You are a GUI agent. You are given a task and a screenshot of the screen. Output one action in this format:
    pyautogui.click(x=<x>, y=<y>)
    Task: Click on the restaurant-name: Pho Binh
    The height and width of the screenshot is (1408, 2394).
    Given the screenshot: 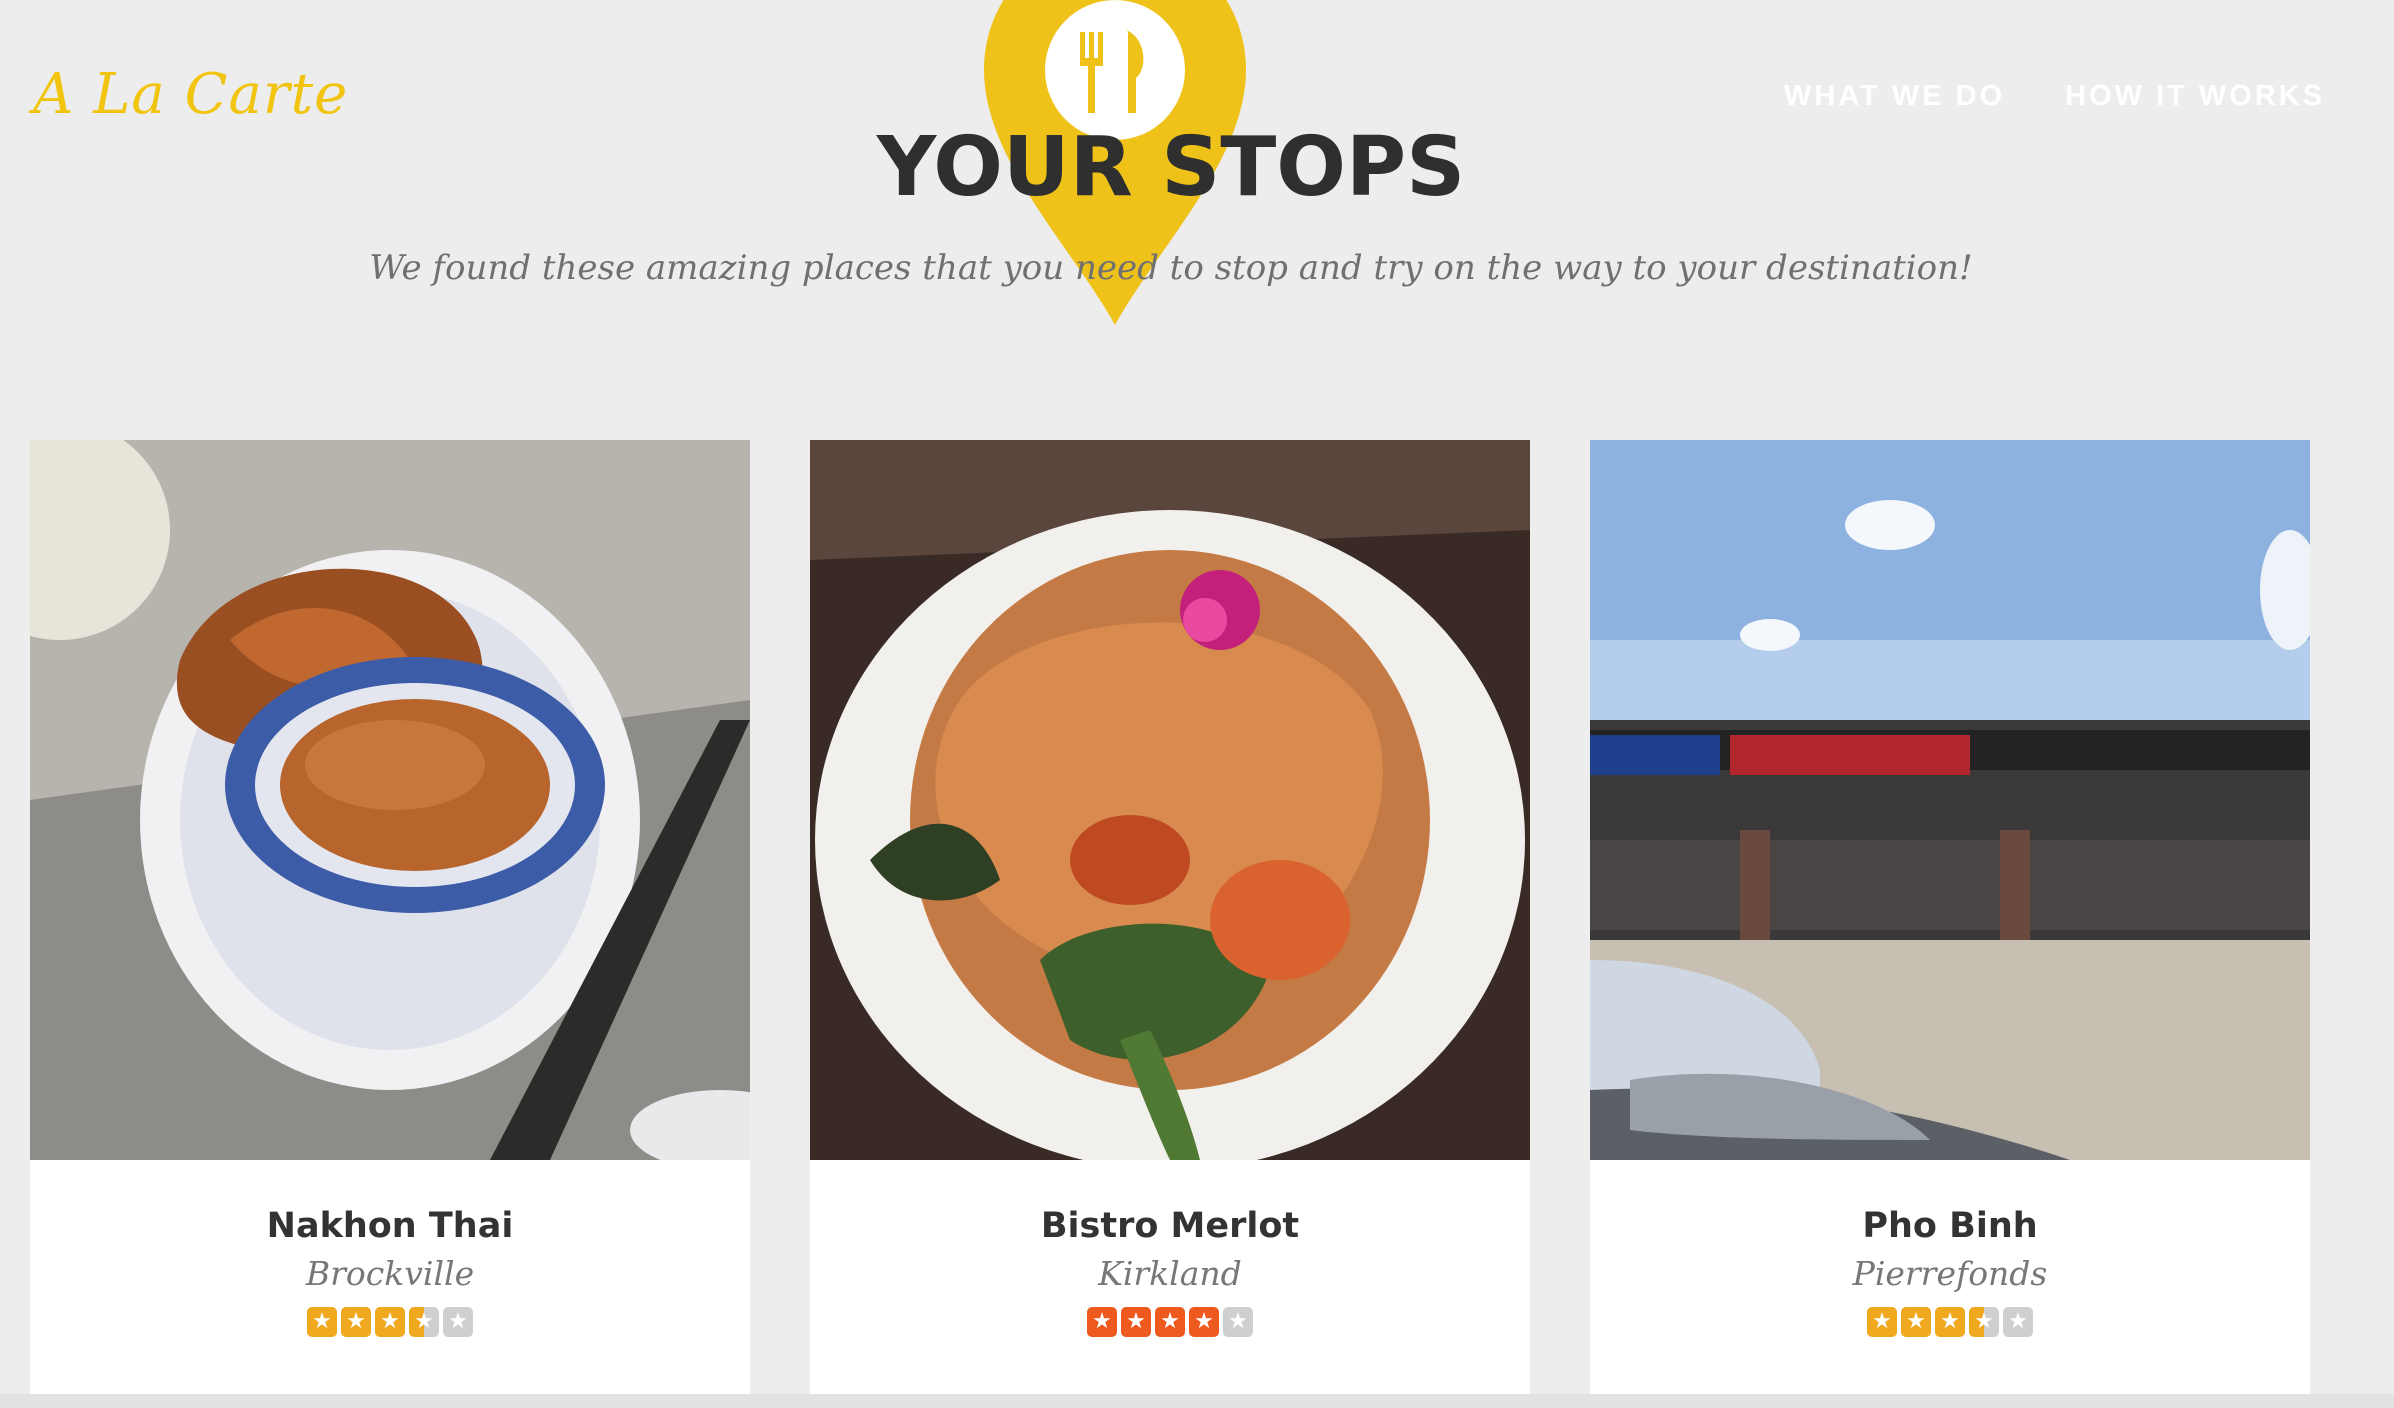 What is the action you would take?
    pyautogui.click(x=1950, y=1226)
    